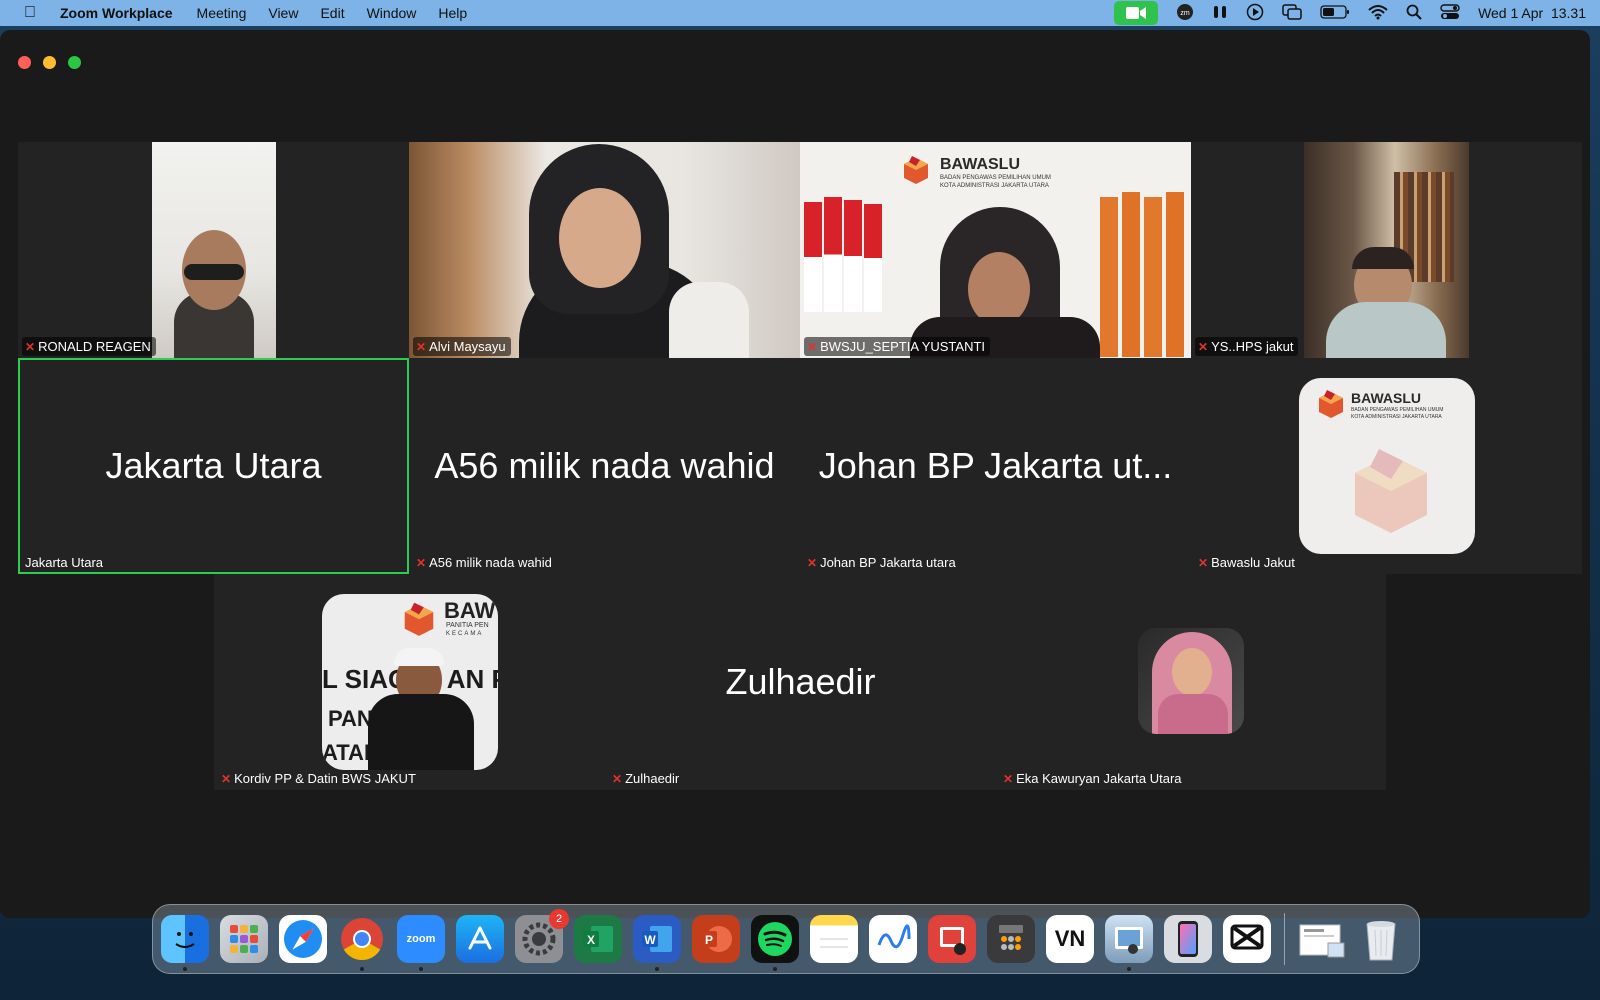 This screenshot has height=1000, width=1600. What do you see at coordinates (332, 13) in the screenshot?
I see `menu-edit: Edit` at bounding box center [332, 13].